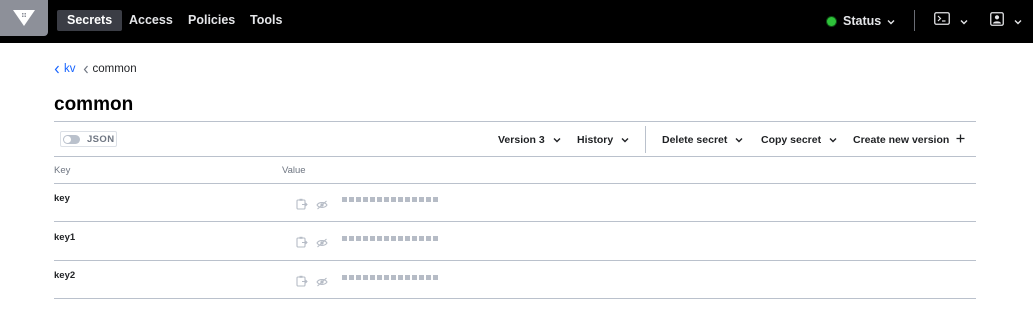 The image size is (1033, 311). Describe the element at coordinates (90, 20) in the screenshot. I see `nav-secrets: Secrets` at that location.